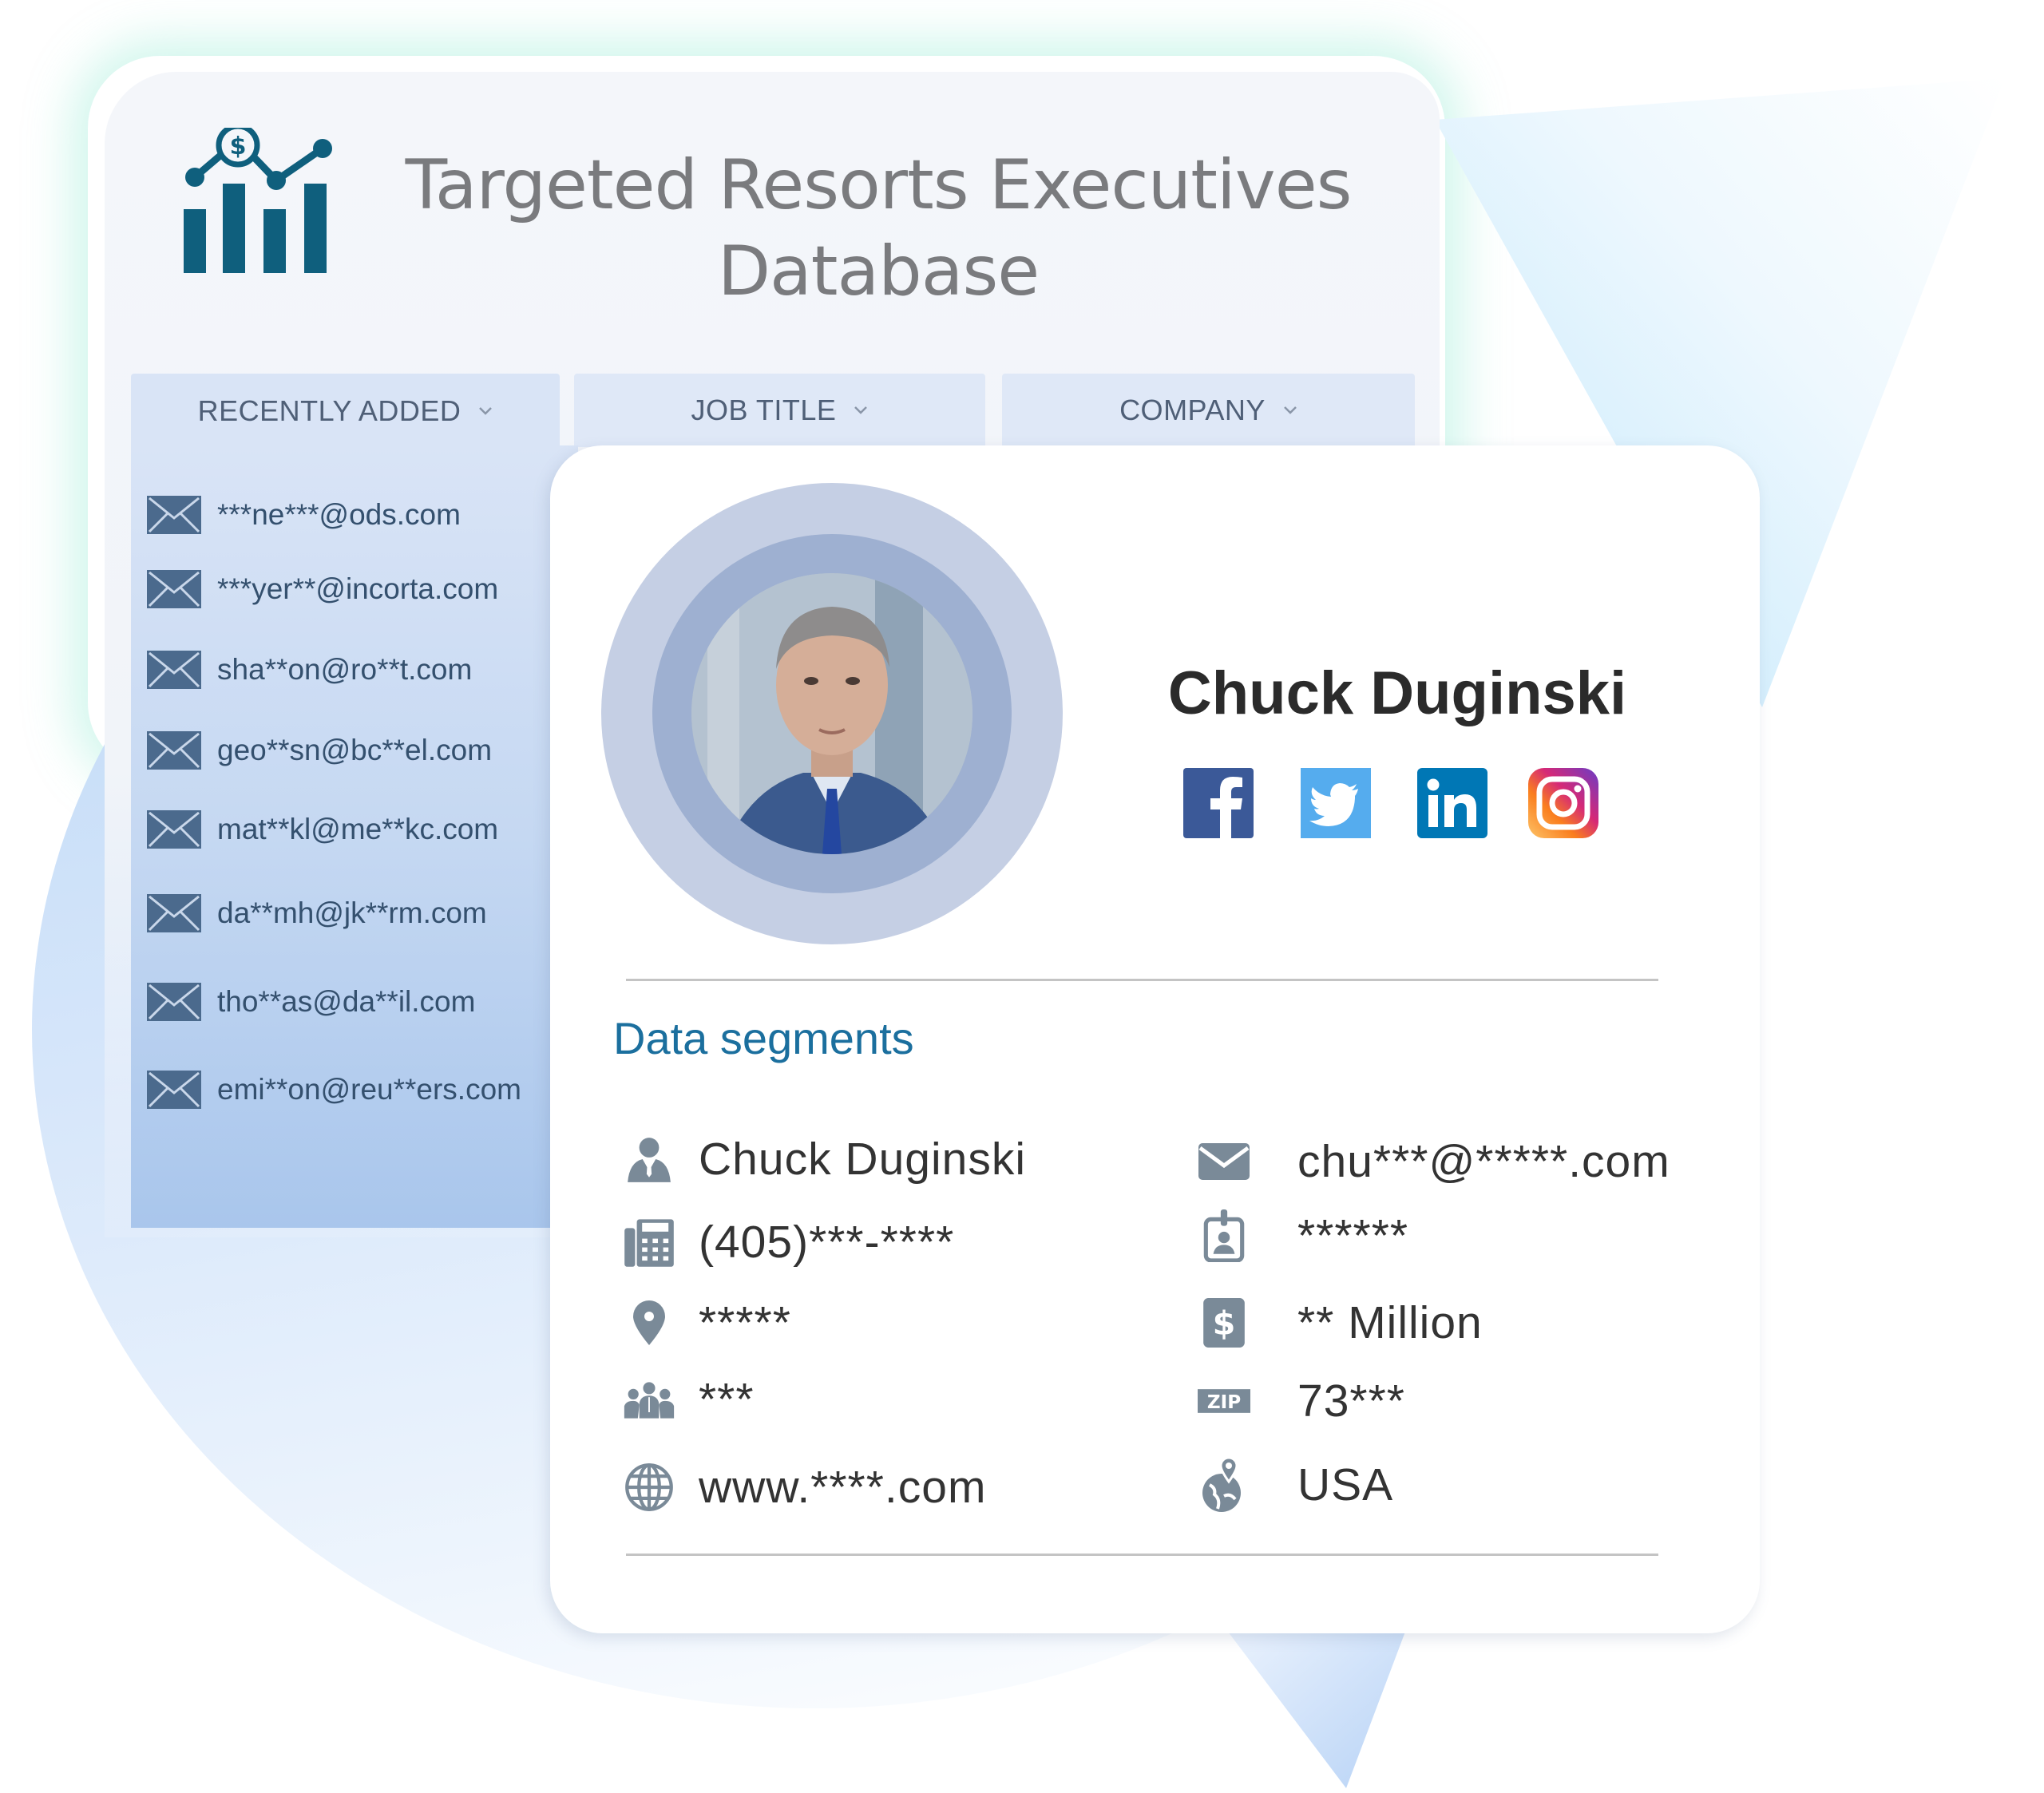 This screenshot has width=2044, height=1793. I want to click on globe-pin-icon, so click(1224, 1484).